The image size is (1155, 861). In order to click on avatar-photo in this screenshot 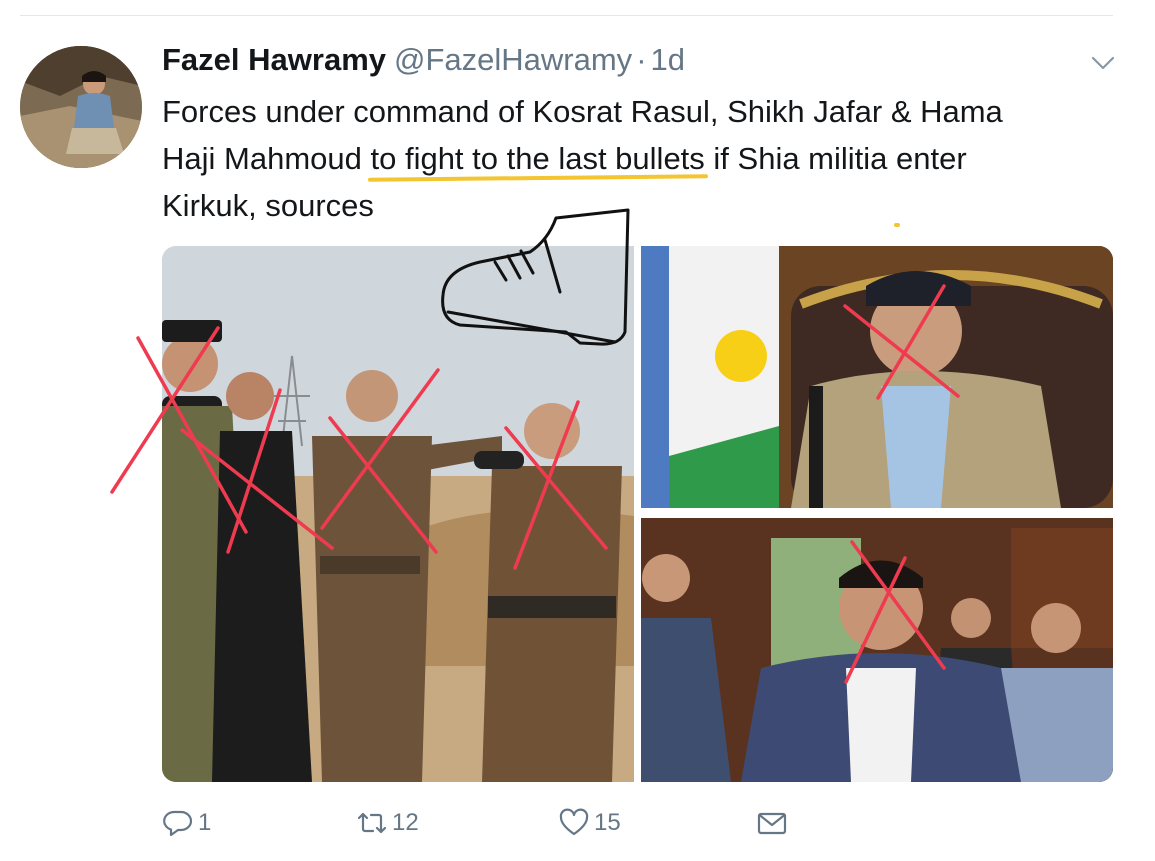, I will do `click(81, 107)`.